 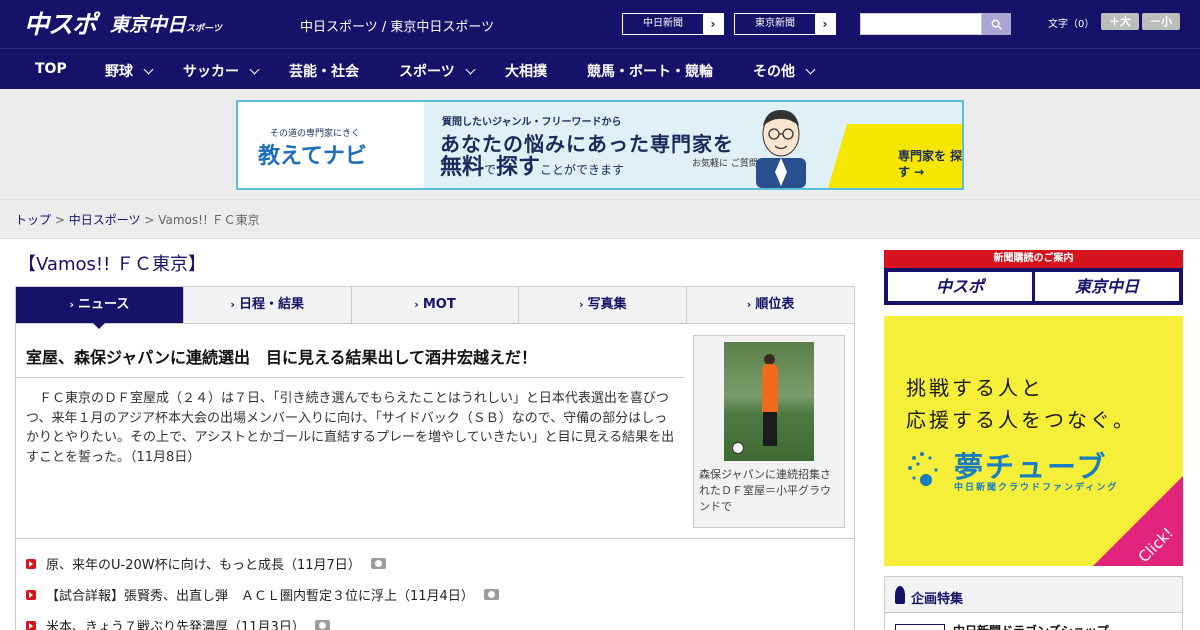 I want to click on tab-mot: › MOT, so click(x=434, y=305).